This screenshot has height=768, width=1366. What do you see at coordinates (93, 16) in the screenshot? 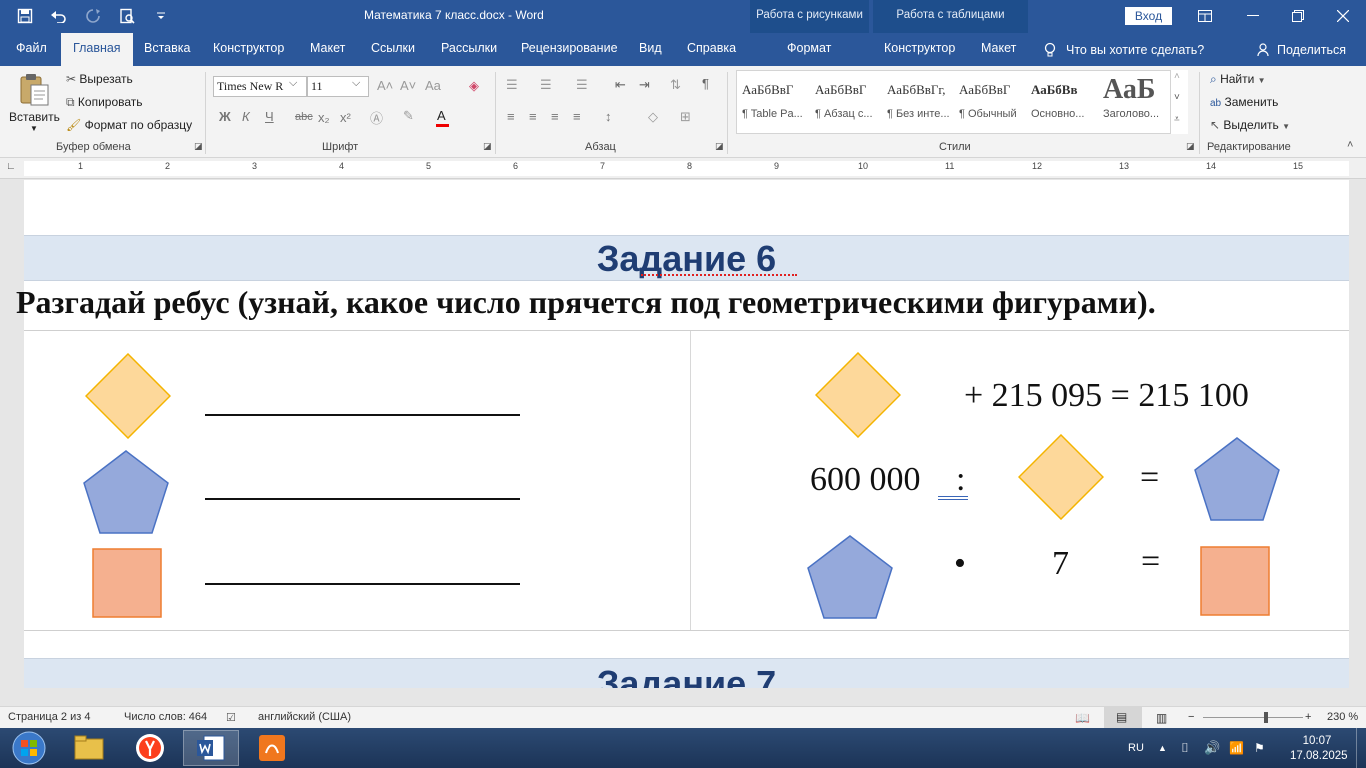
I see `redo-icon` at bounding box center [93, 16].